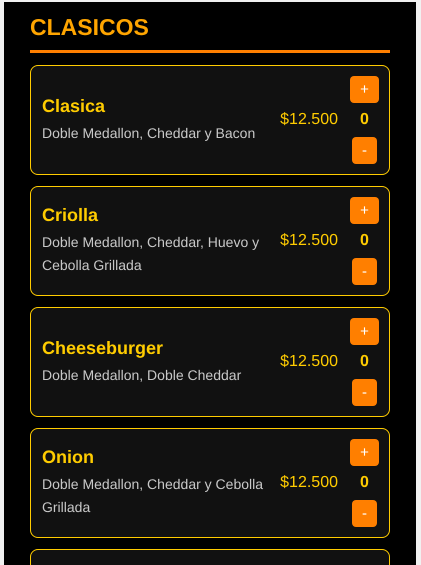 This screenshot has height=565, width=421. What do you see at coordinates (151, 254) in the screenshot?
I see `product-description: Doble Medallon, Cheddar, Huevo y Cebolla Grillada` at bounding box center [151, 254].